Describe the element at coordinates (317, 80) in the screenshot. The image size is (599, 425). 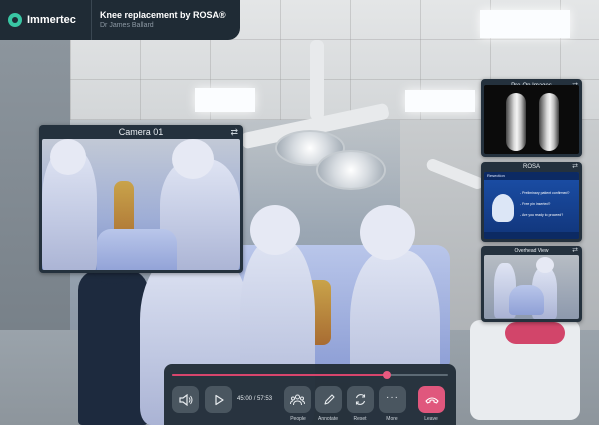
I see `surgical-lamp-arm` at that location.